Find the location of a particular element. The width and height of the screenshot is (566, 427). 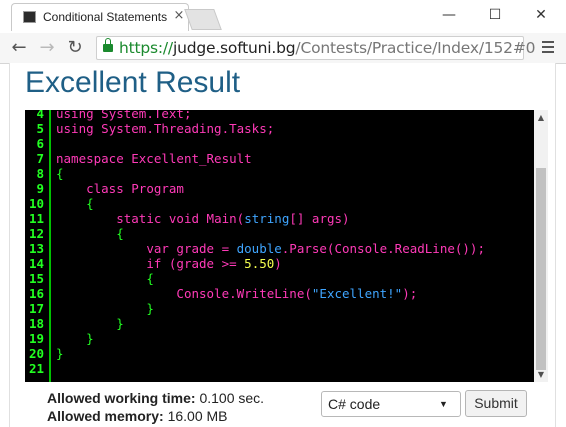

browser-titlebar: Conditional Statements × — ☐ ✕ is located at coordinates (283, 16).